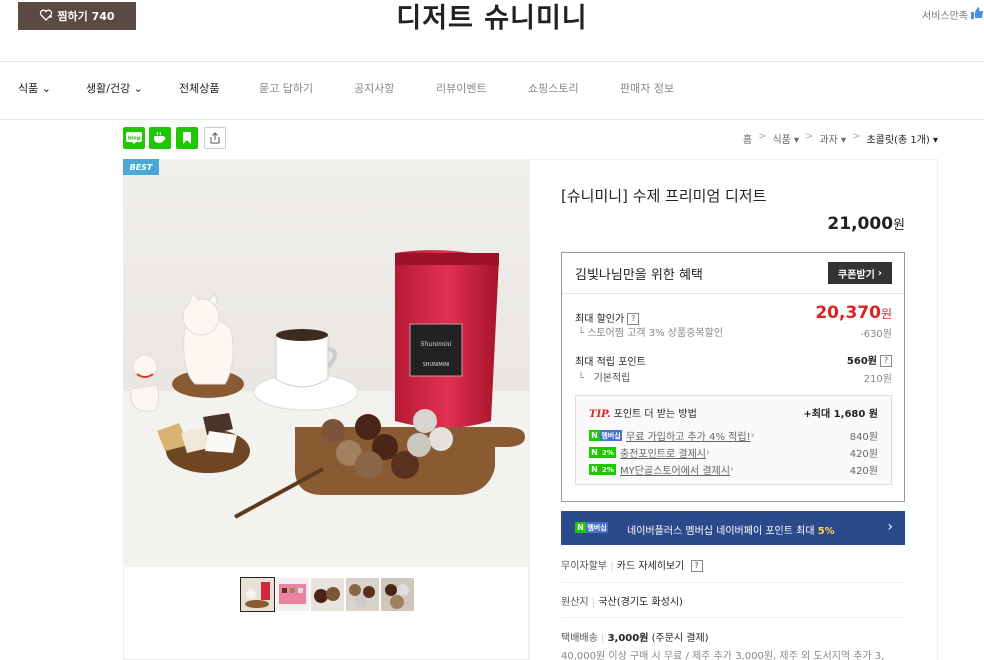 This screenshot has width=984, height=660. I want to click on thumbnail-list, so click(327, 594).